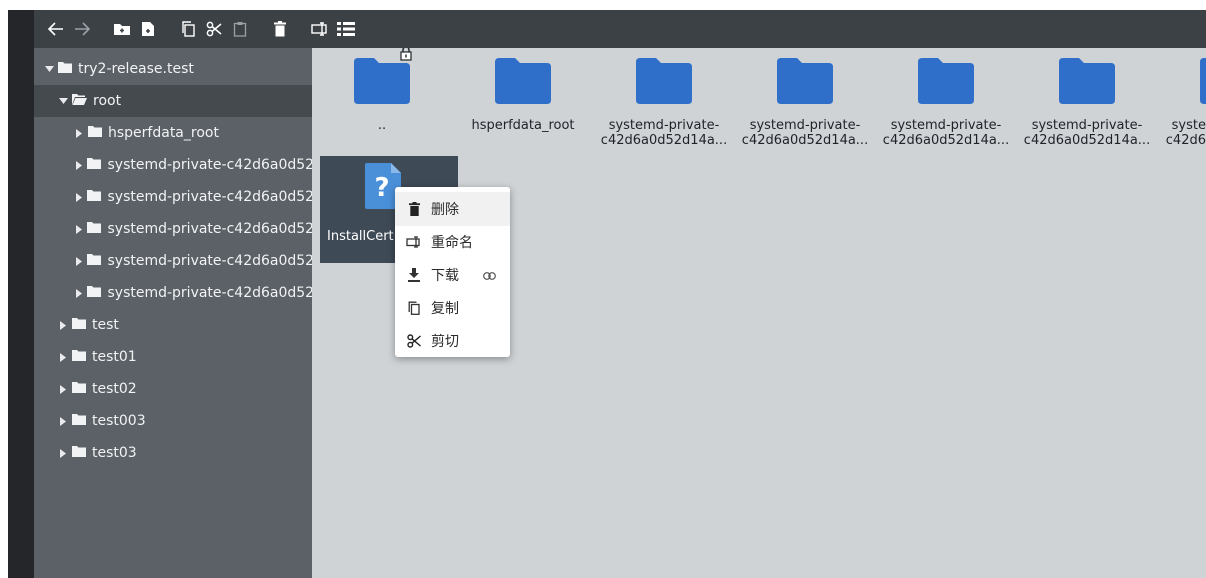 The height and width of the screenshot is (578, 1206). I want to click on tree-item-test003: test003, so click(173, 421).